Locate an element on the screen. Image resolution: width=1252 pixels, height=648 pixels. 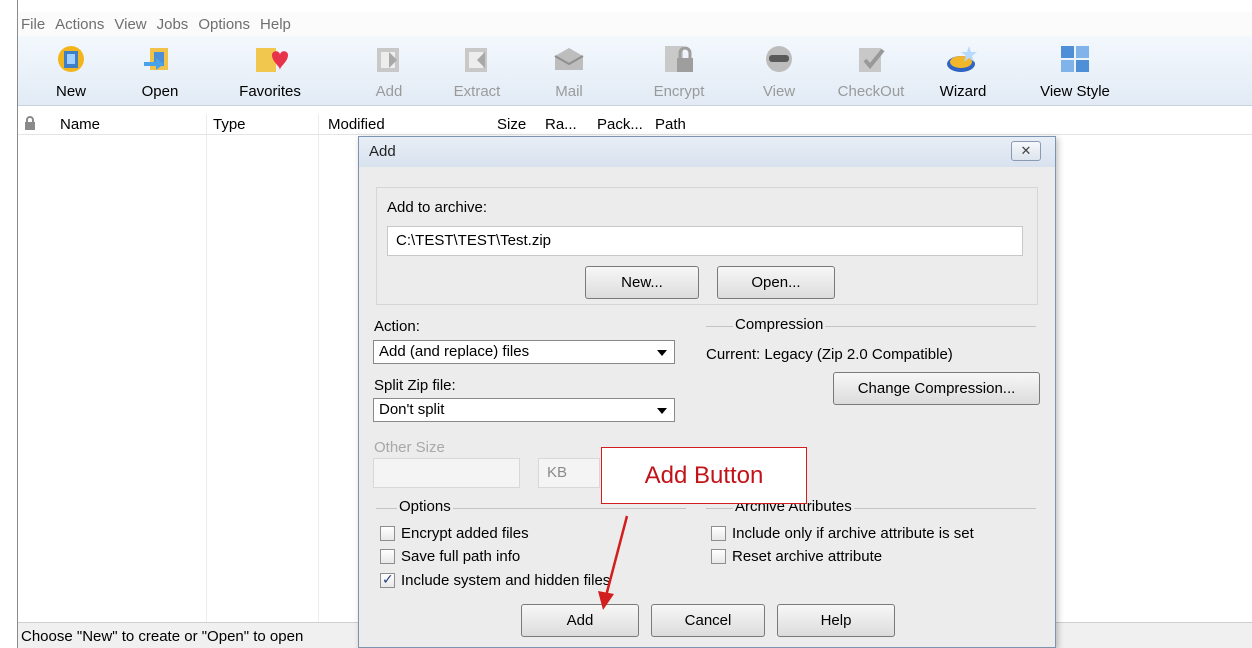
toolbar-view-button: View is located at coordinates (779, 71).